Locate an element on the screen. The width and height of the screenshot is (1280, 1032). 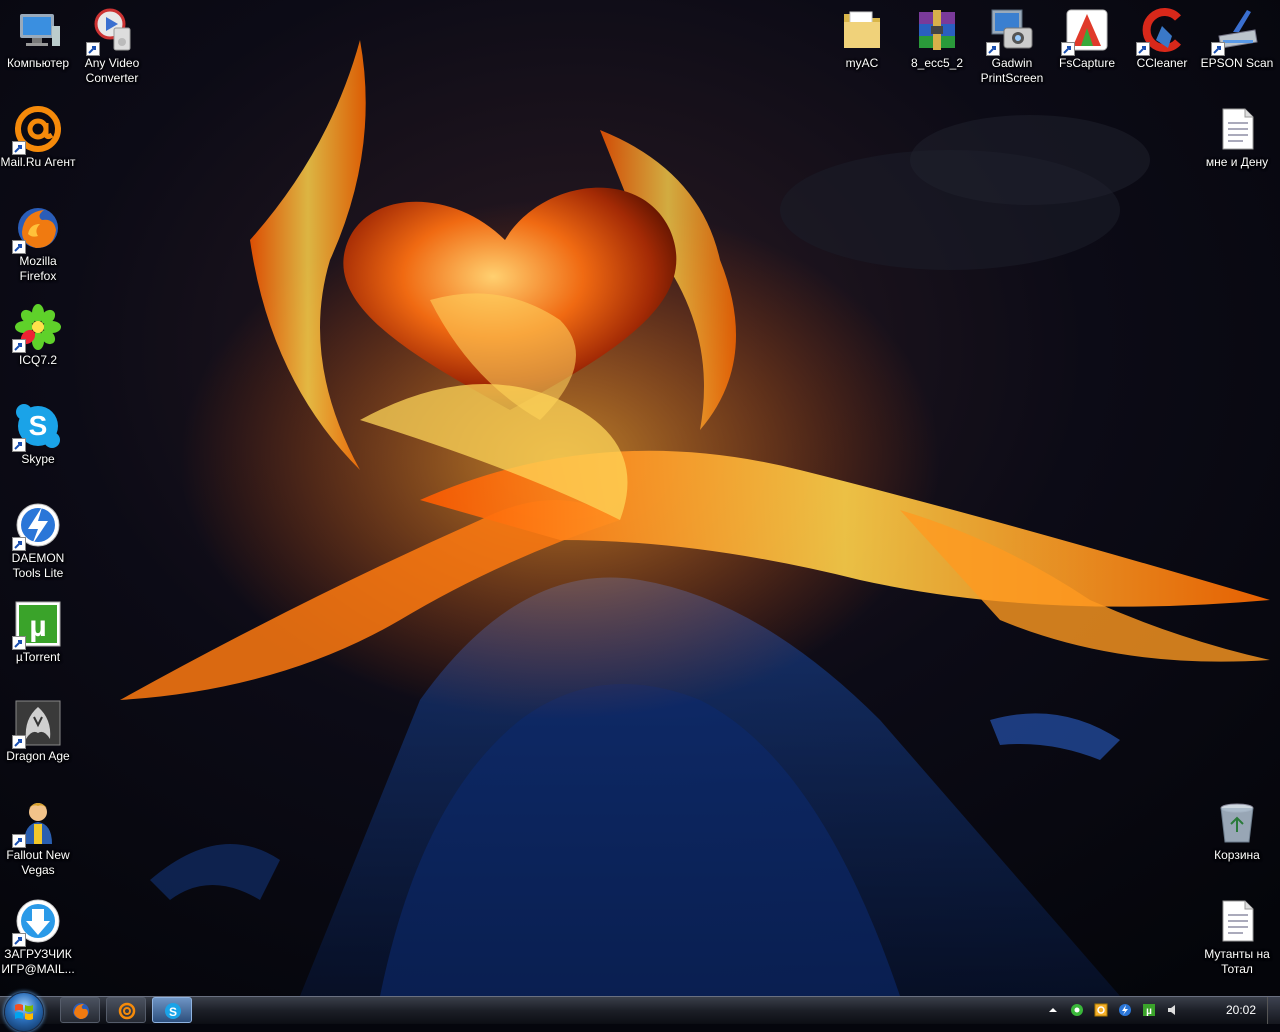
desktop-icon-label: ICQ7.2 is located at coordinates (37, 360).